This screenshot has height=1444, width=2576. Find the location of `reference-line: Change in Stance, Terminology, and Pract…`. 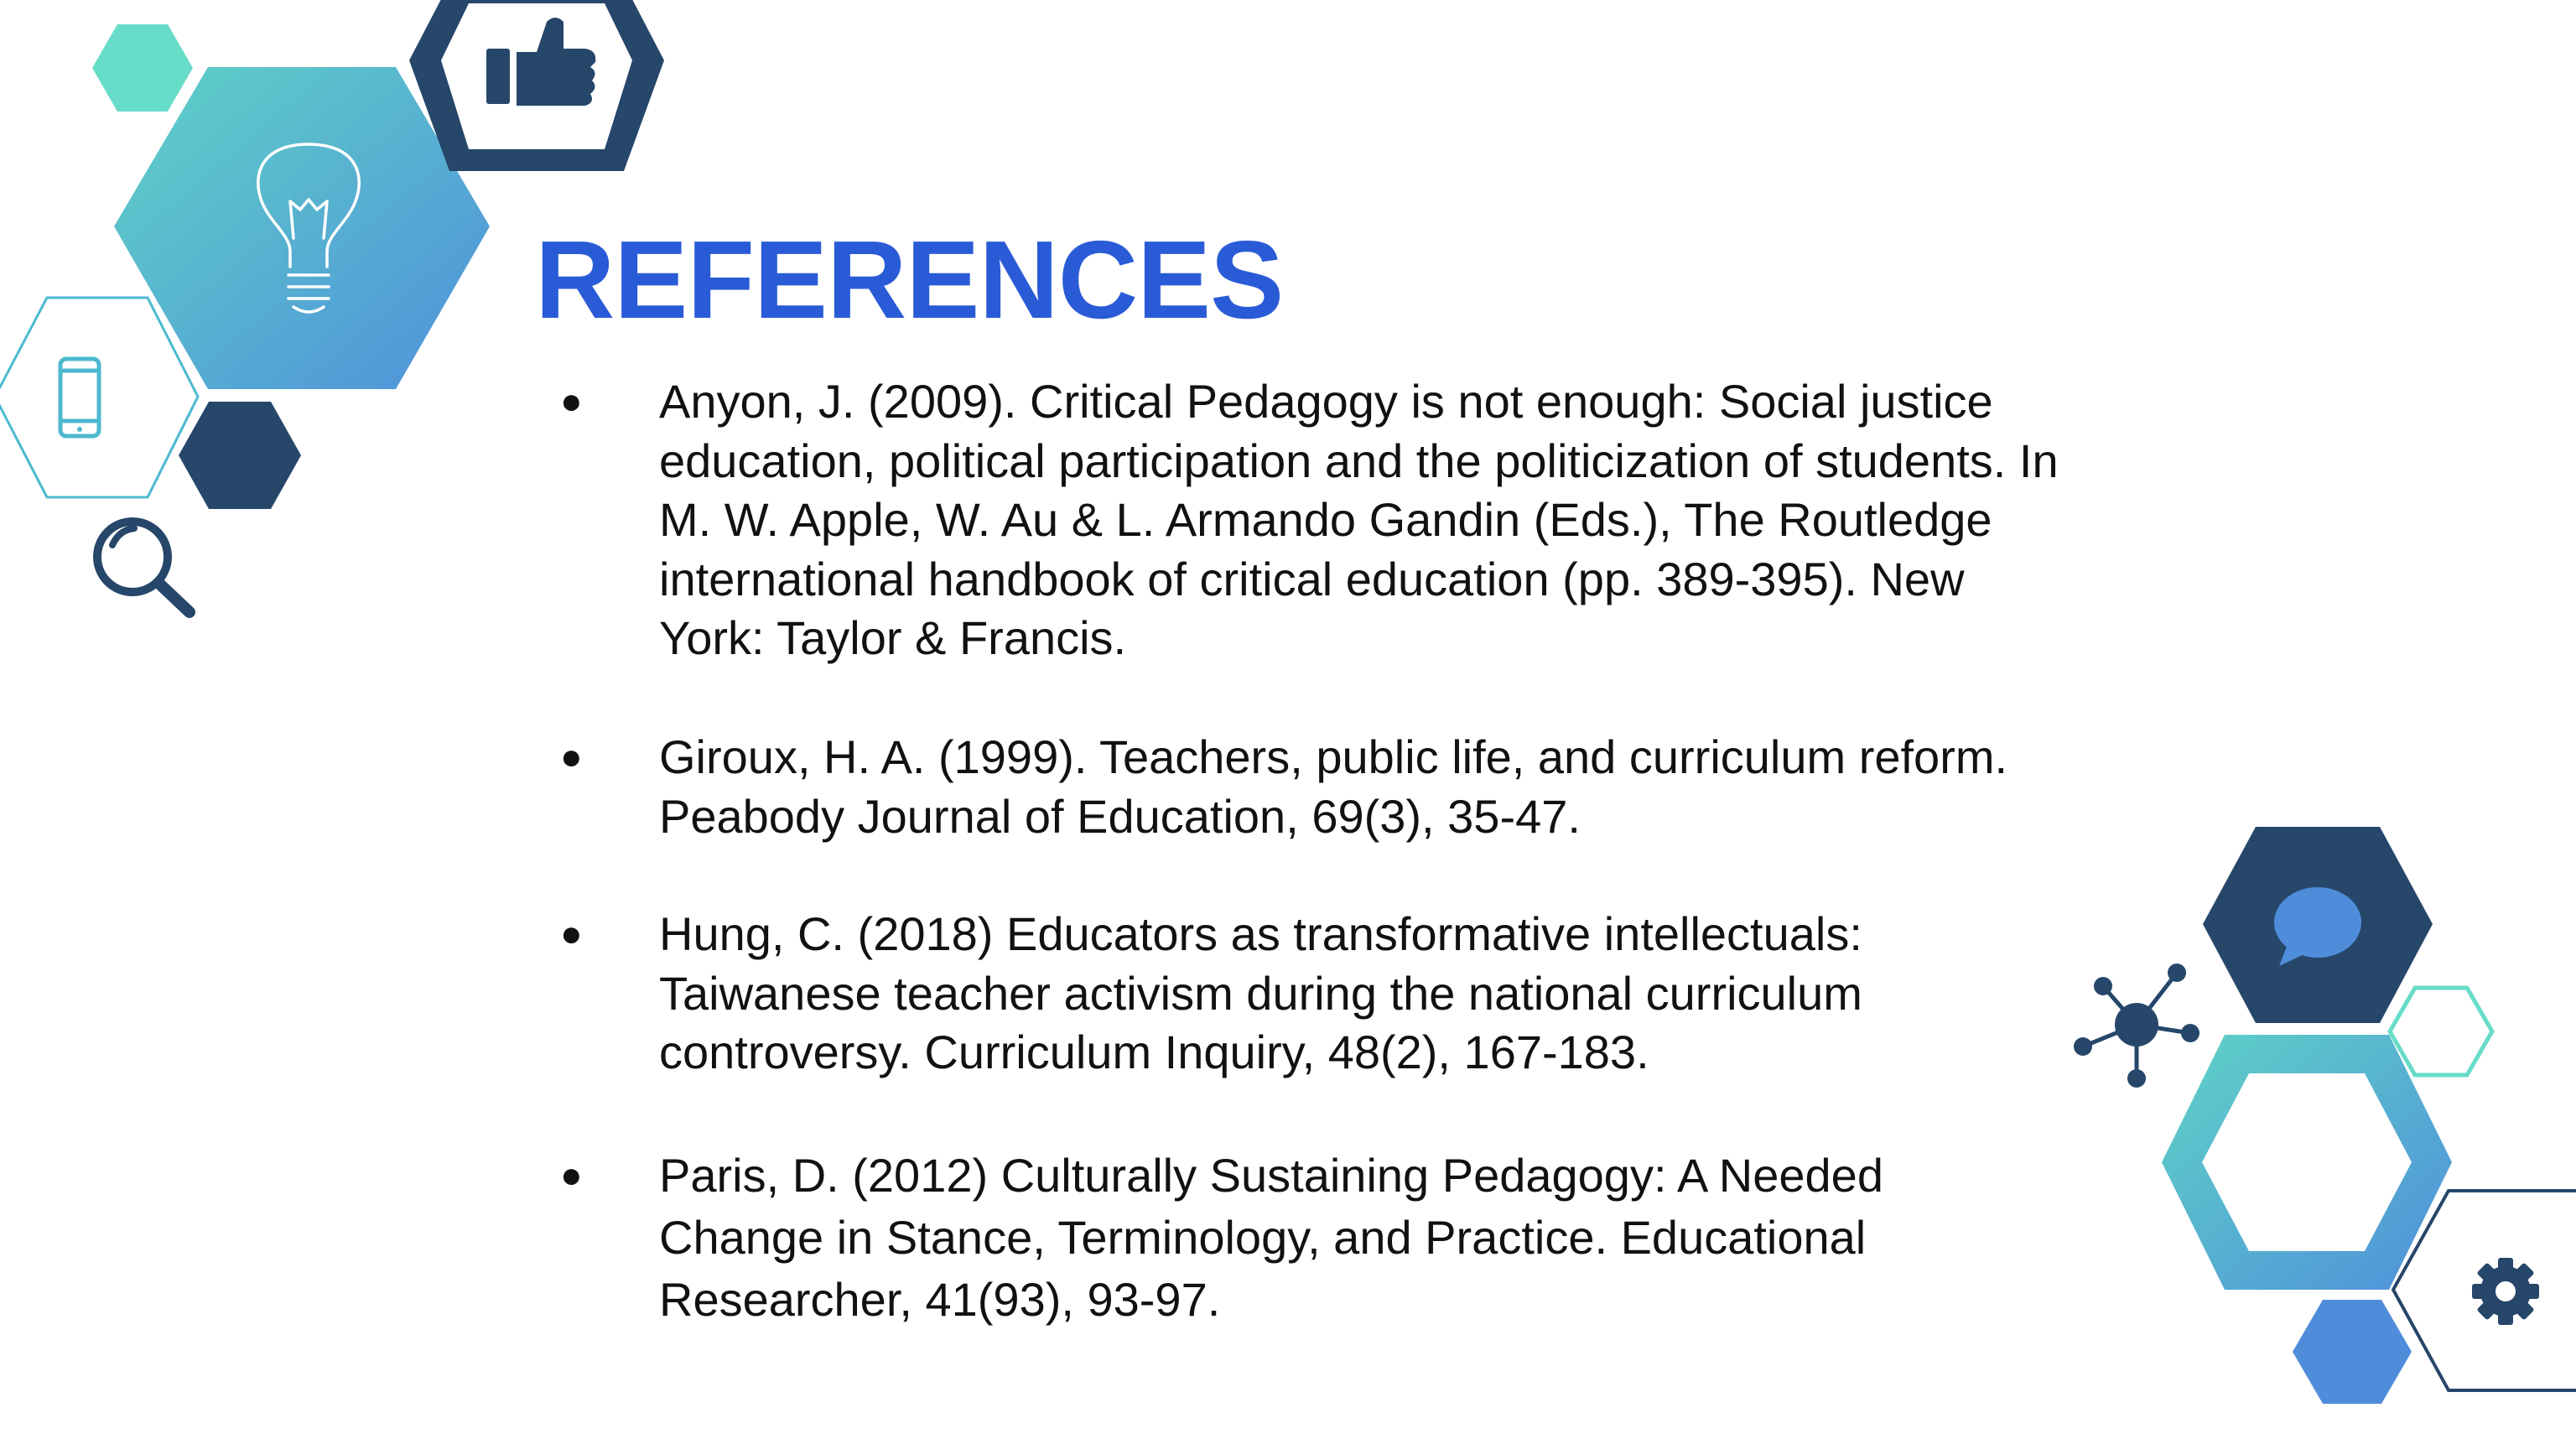

reference-line: Change in Stance, Terminology, and Pract… is located at coordinates (1263, 1237).